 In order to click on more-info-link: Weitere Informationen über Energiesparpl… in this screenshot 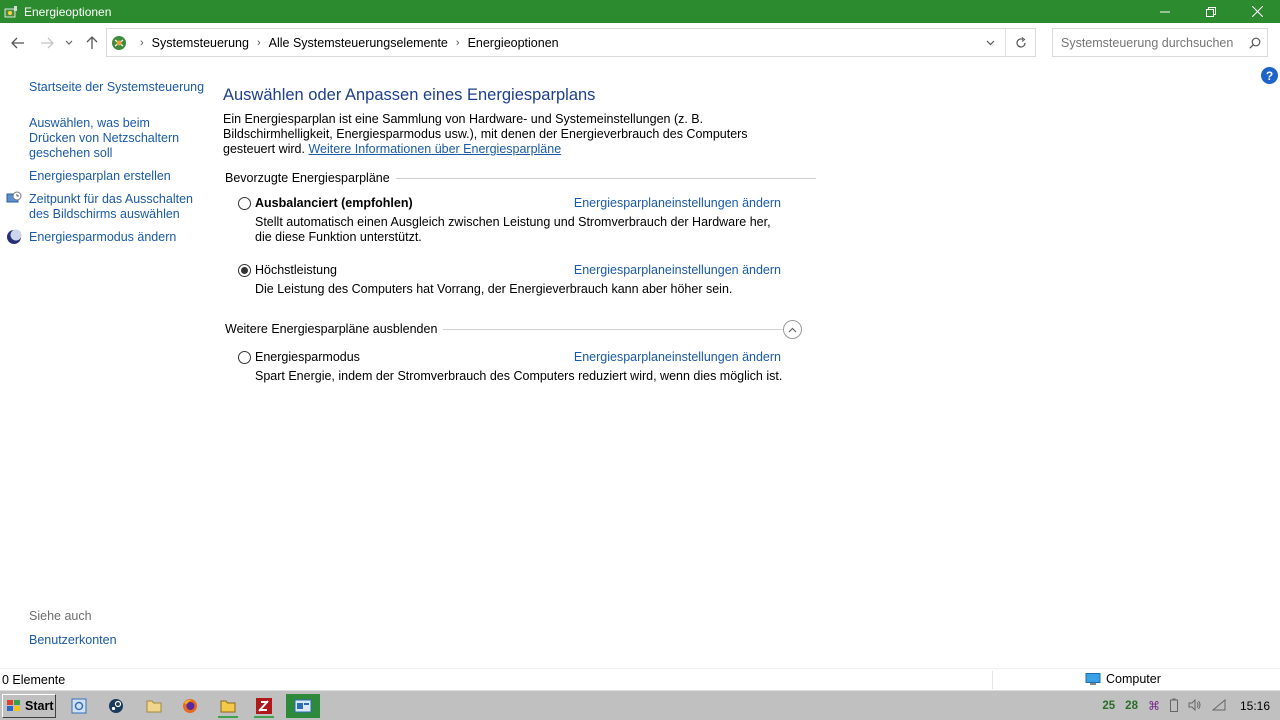, I will do `click(434, 149)`.